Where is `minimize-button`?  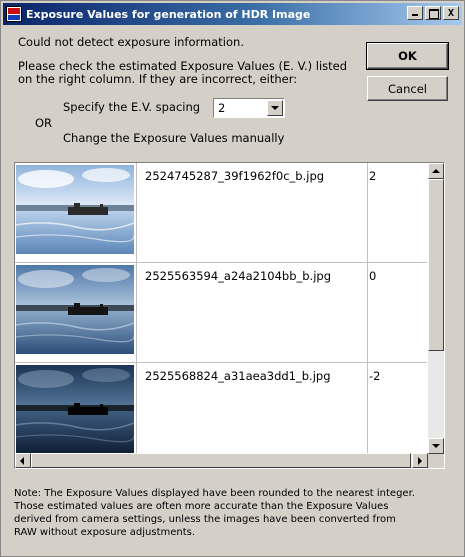 minimize-button is located at coordinates (415, 13).